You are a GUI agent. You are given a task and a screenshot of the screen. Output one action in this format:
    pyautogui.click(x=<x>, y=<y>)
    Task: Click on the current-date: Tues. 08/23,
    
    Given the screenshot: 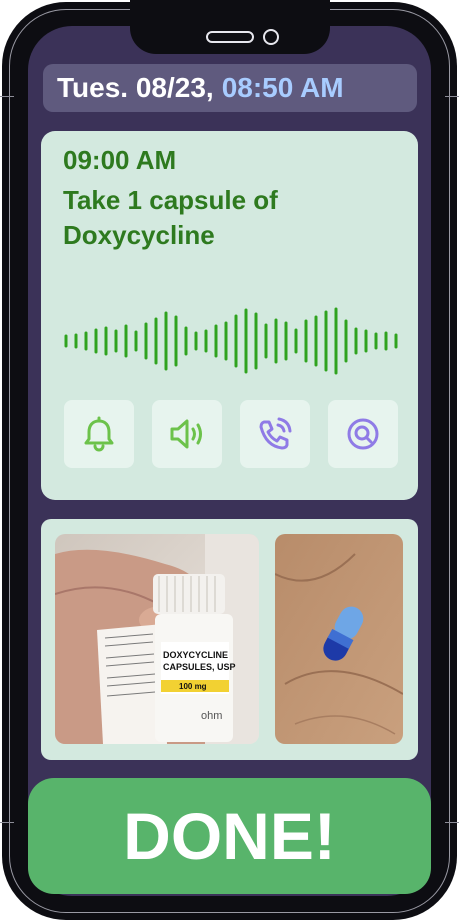 What is the action you would take?
    pyautogui.click(x=135, y=87)
    